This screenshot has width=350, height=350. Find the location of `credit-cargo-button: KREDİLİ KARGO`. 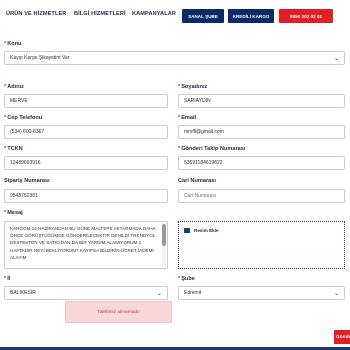

credit-cargo-button: KREDİLİ KARGO is located at coordinates (251, 16).